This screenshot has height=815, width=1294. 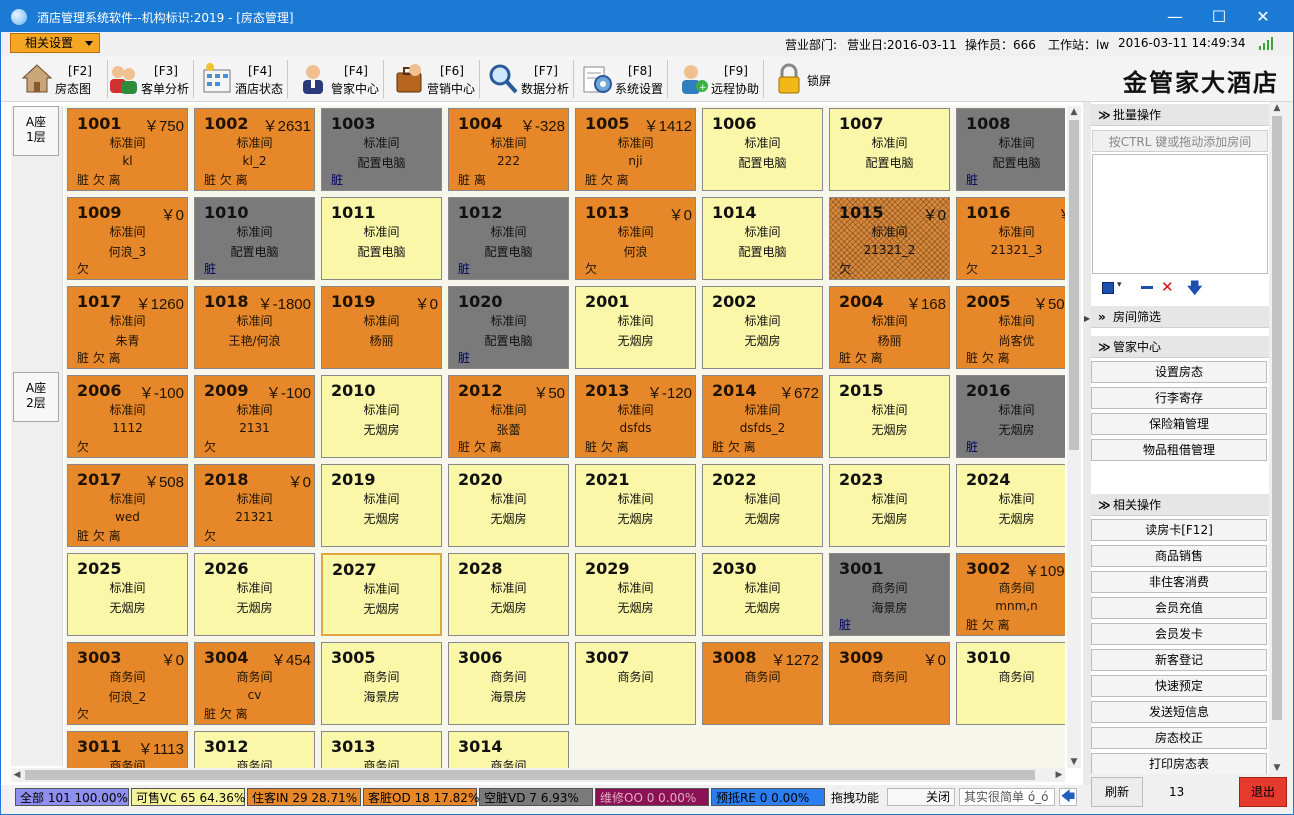 What do you see at coordinates (889, 594) in the screenshot?
I see `room-tile-3001: 3001 商务间 海景房脏` at bounding box center [889, 594].